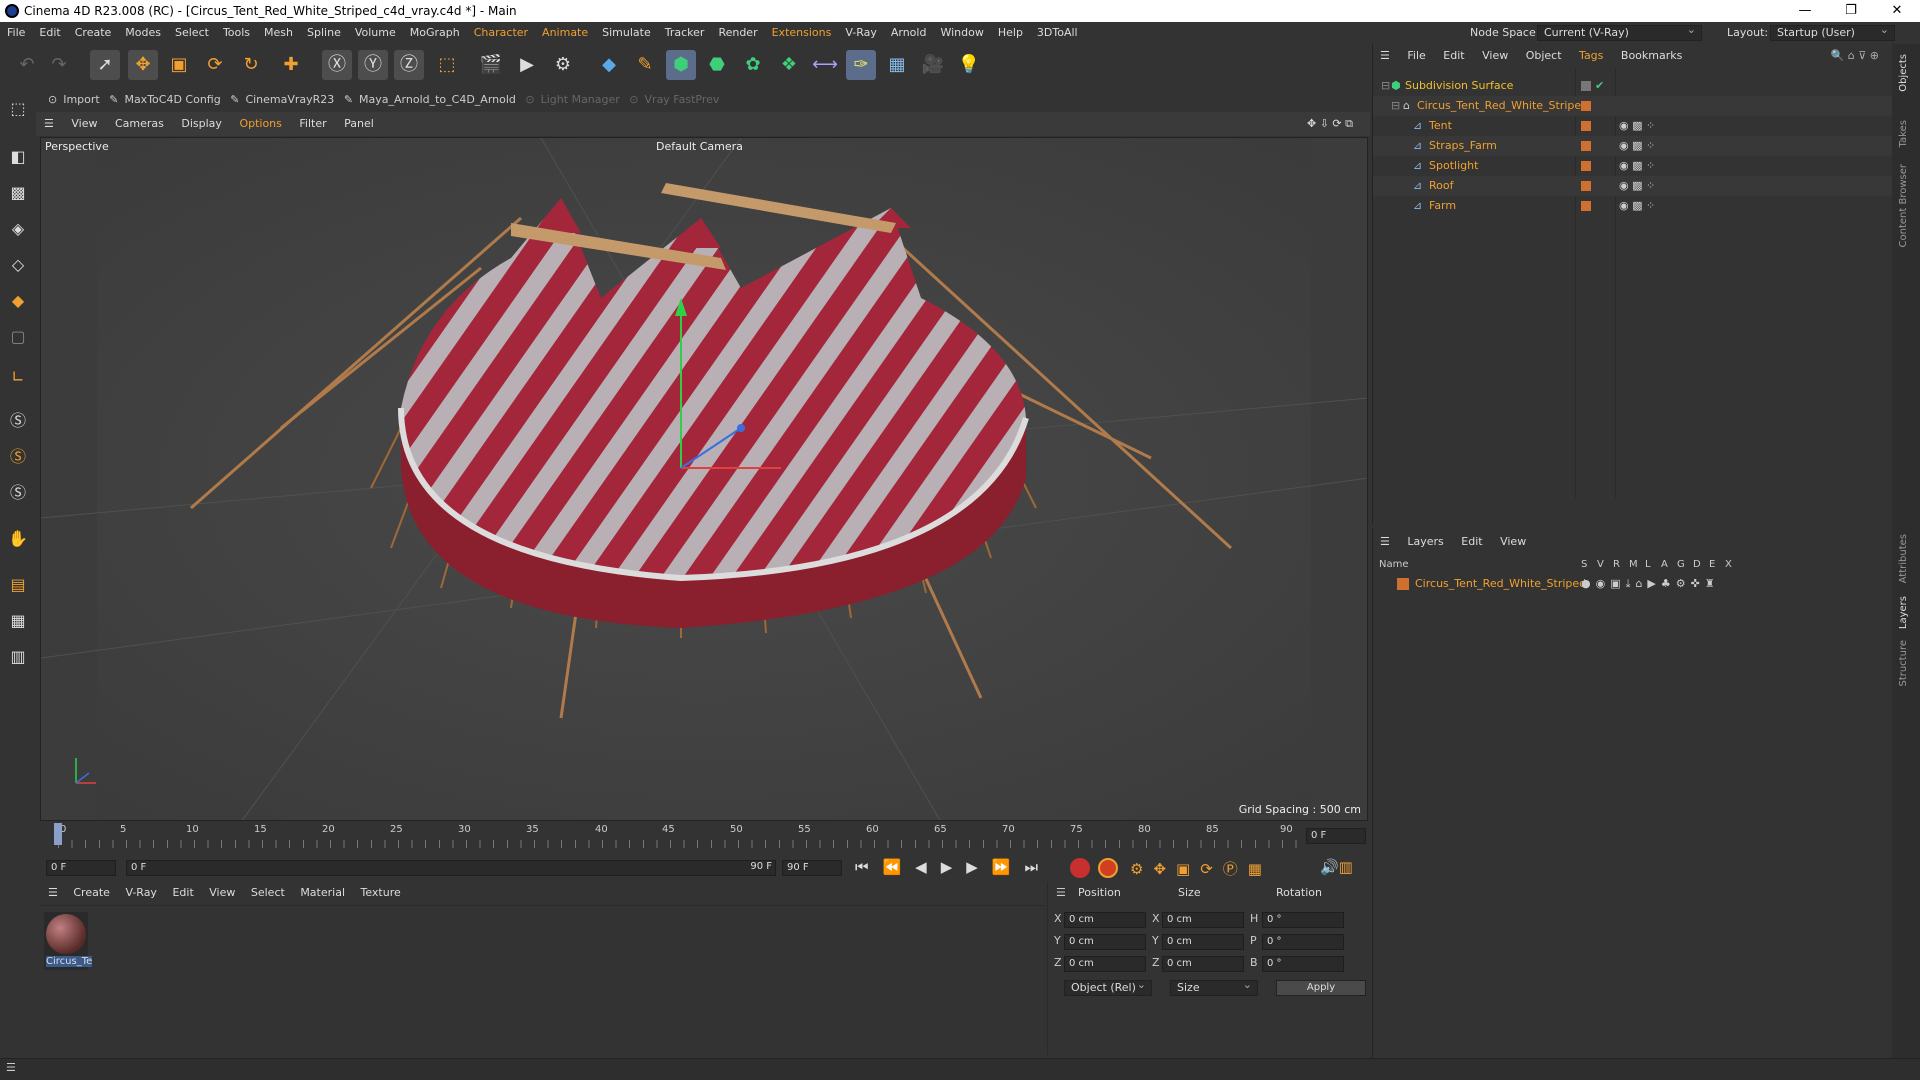  What do you see at coordinates (1591, 55) in the screenshot?
I see `object-menu-tags: Tags` at bounding box center [1591, 55].